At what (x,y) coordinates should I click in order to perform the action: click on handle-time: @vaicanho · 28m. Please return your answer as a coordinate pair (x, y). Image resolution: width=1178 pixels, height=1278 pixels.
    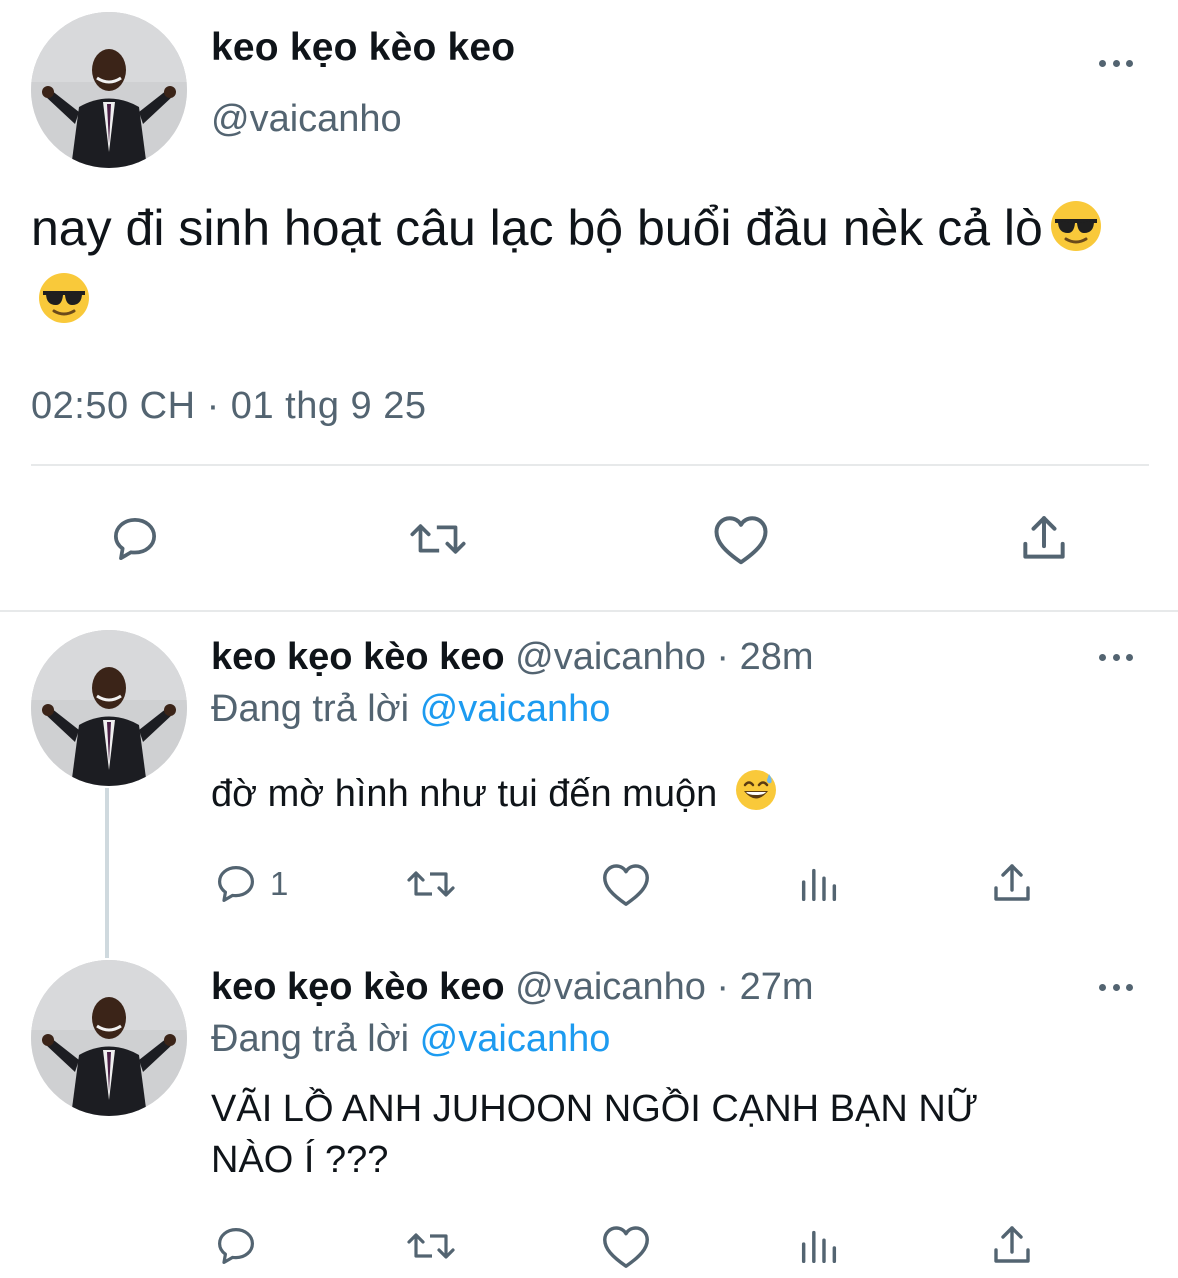
    Looking at the image, I should click on (664, 657).